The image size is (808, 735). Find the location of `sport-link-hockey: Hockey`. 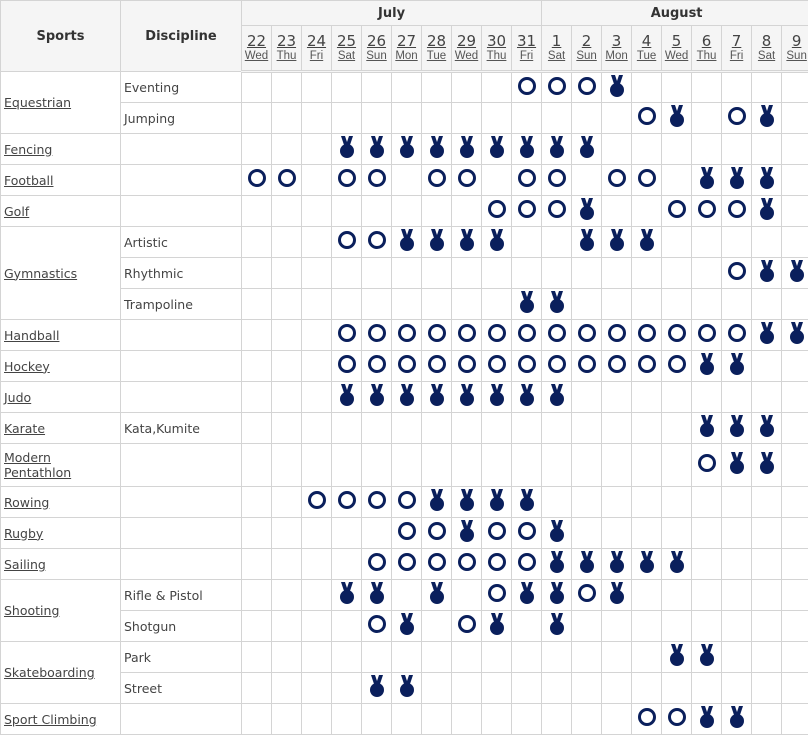

sport-link-hockey: Hockey is located at coordinates (27, 366).